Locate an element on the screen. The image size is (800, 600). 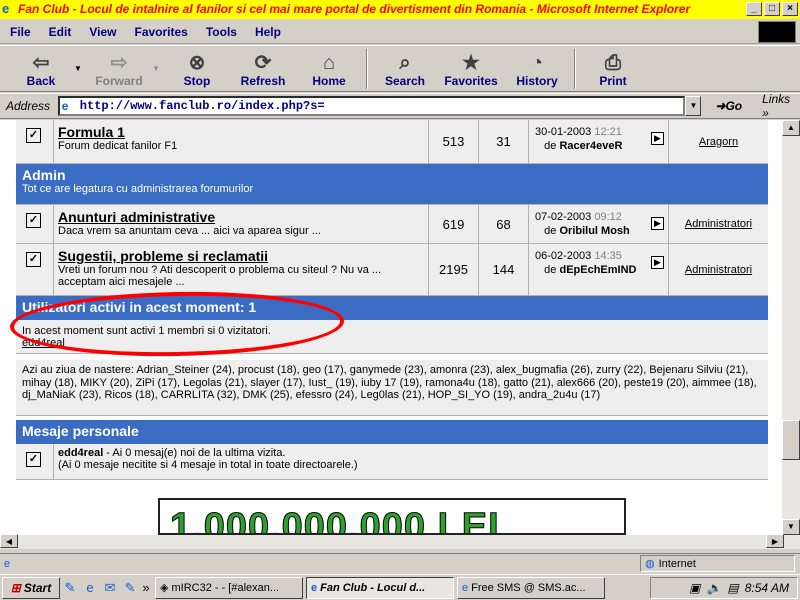
forward-arrow-icon: ⇨ is located at coordinates (119, 63).